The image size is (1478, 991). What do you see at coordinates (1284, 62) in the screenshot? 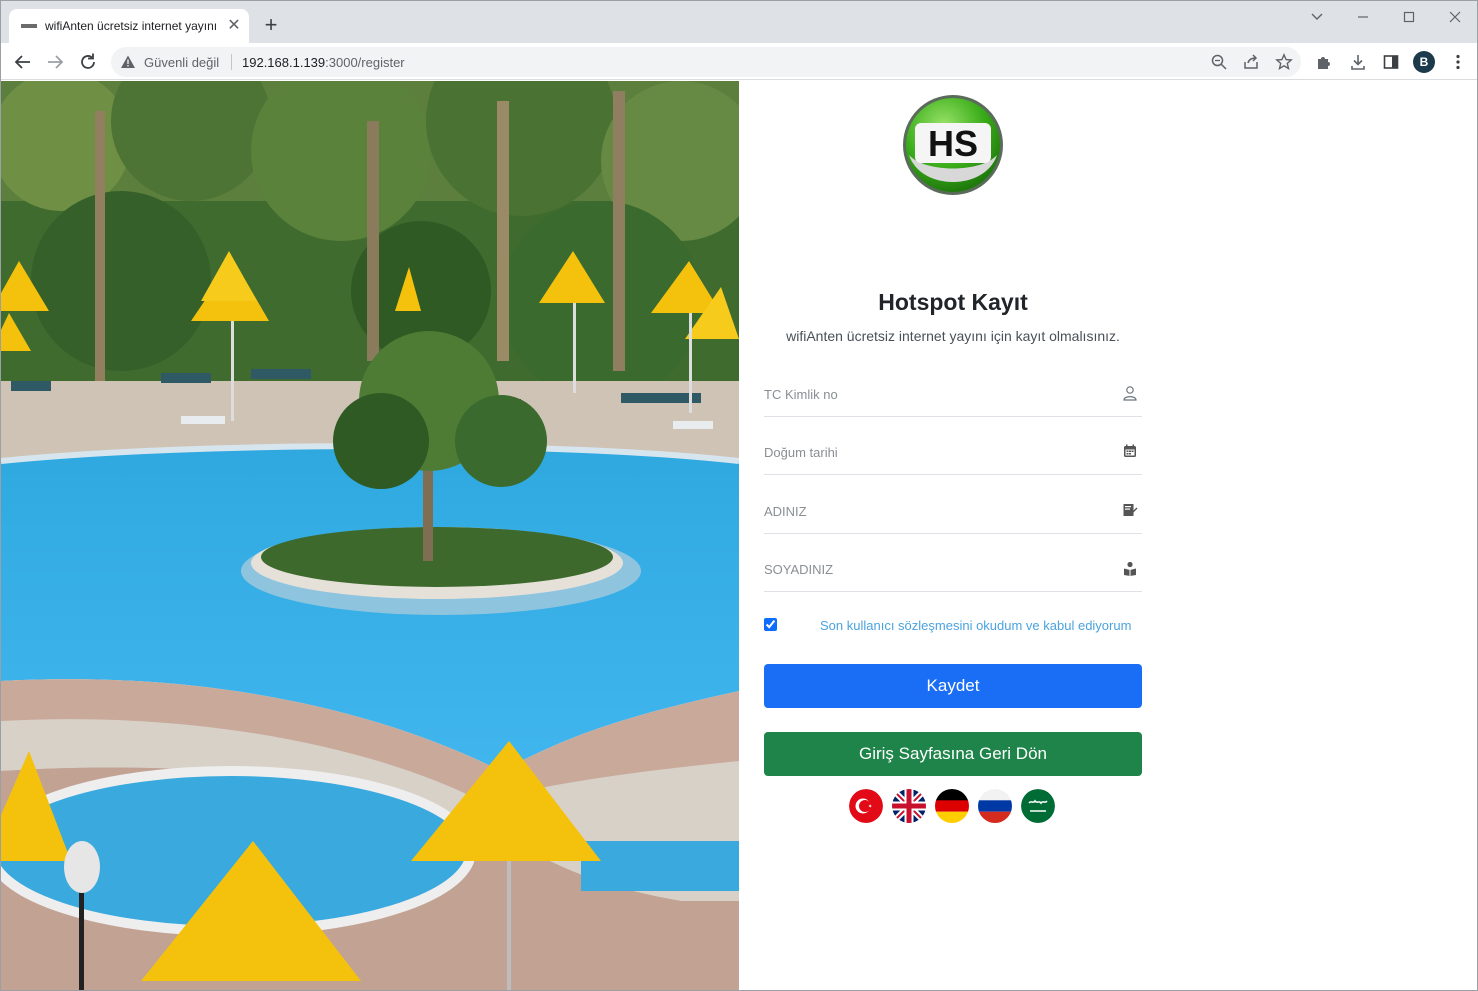
I see `bookmark-star-icon` at bounding box center [1284, 62].